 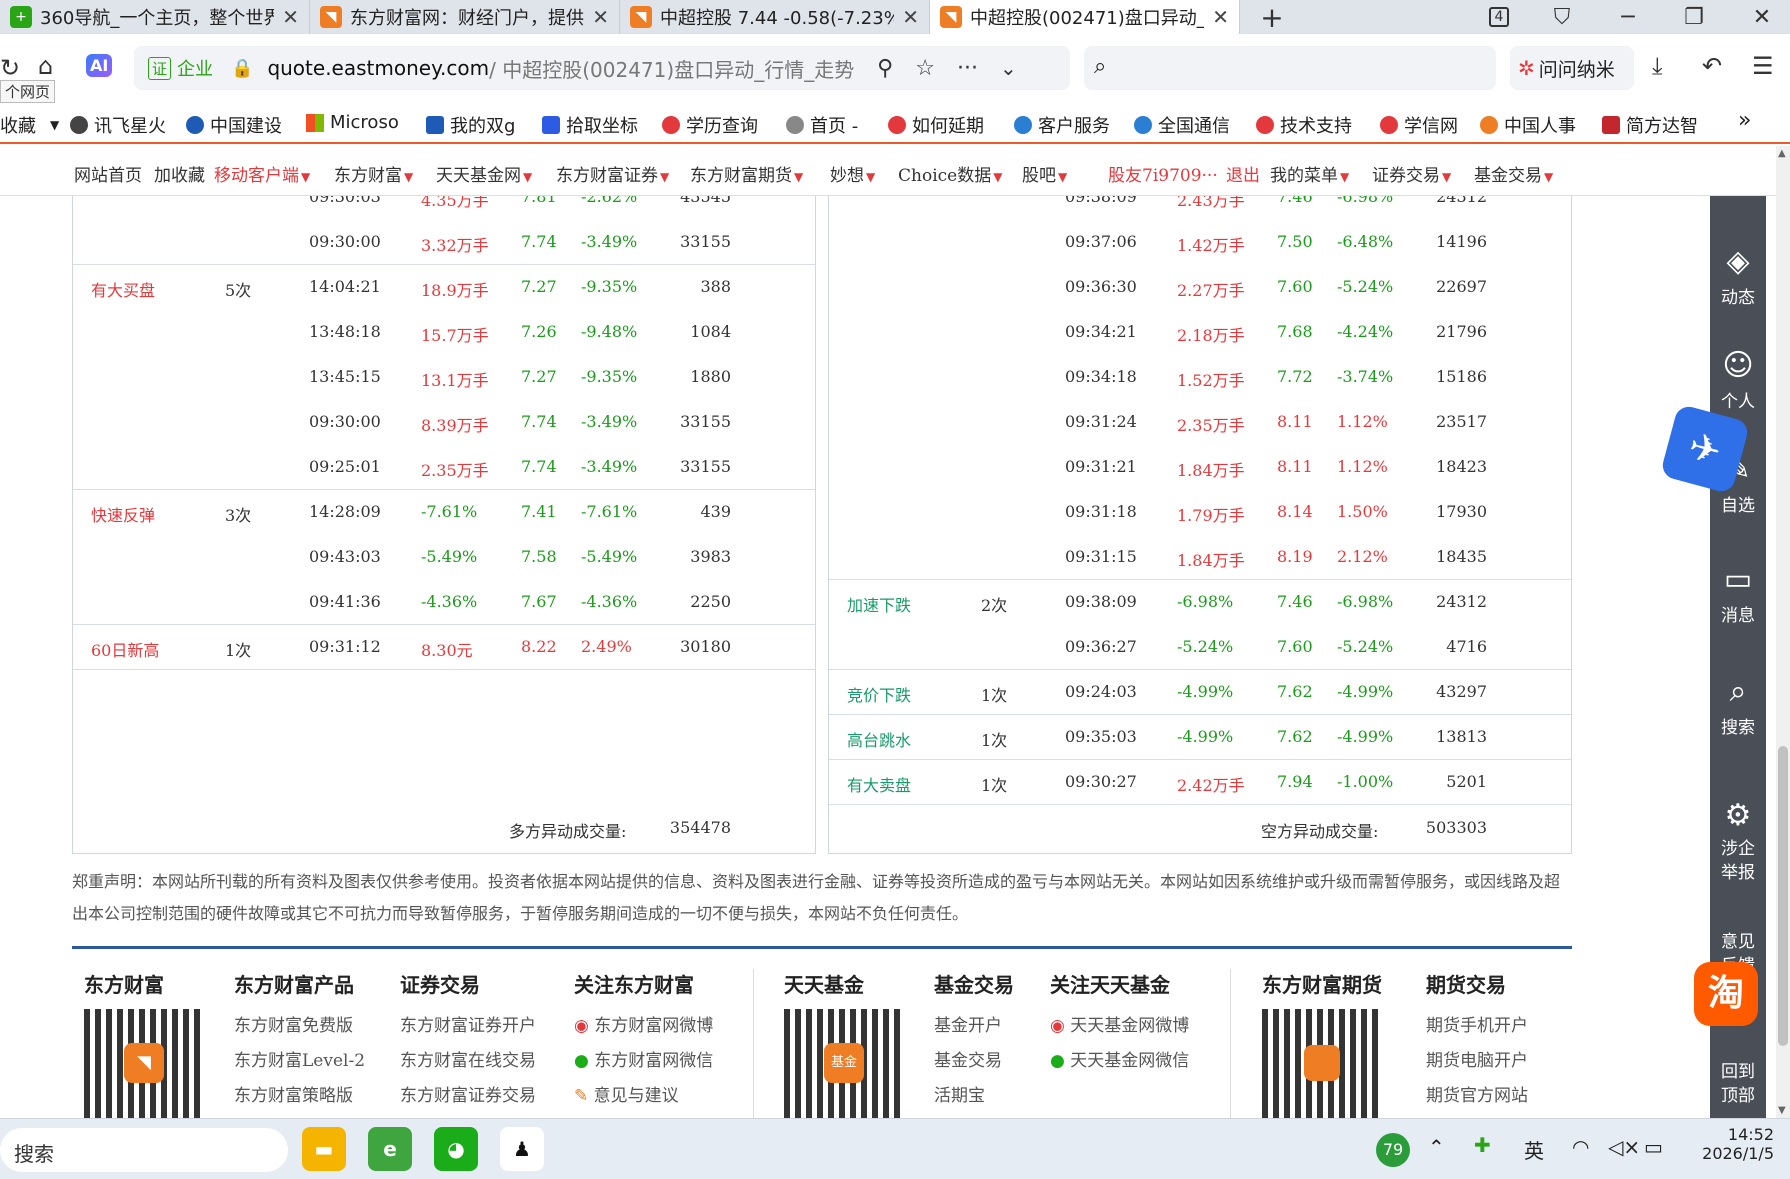 I want to click on nav-username: 股友7i9709···, so click(x=1163, y=173).